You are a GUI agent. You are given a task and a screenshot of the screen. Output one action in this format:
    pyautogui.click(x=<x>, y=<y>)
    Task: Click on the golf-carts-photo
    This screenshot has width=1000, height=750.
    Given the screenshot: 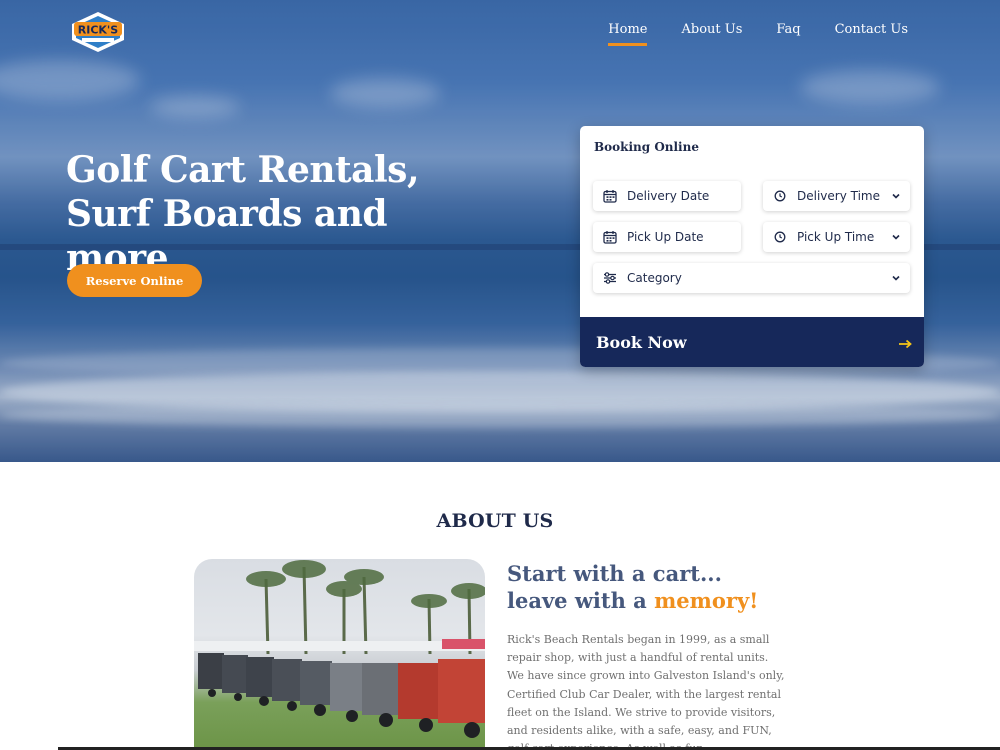 What is the action you would take?
    pyautogui.click(x=339, y=654)
    